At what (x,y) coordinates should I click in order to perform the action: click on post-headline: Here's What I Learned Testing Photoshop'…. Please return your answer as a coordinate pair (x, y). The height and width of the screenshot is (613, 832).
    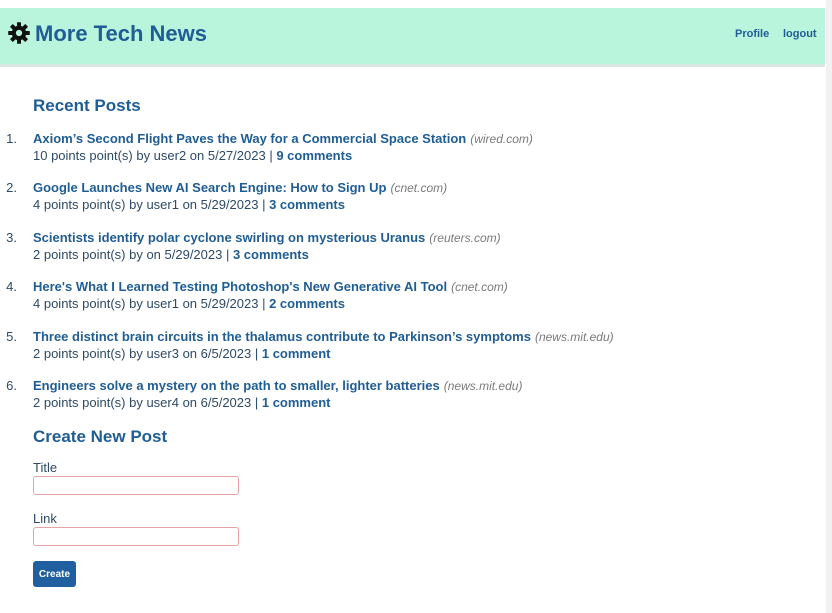
    Looking at the image, I should click on (270, 287).